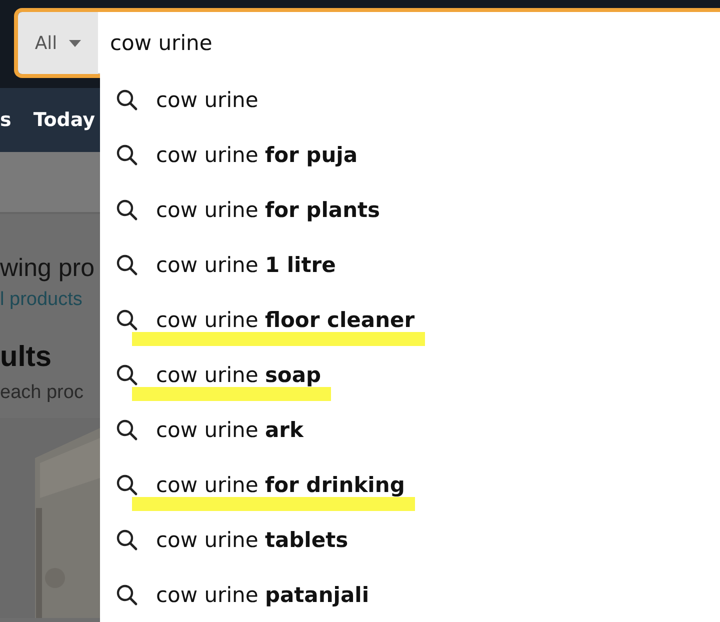  I want to click on nav-link: s, so click(6, 120).